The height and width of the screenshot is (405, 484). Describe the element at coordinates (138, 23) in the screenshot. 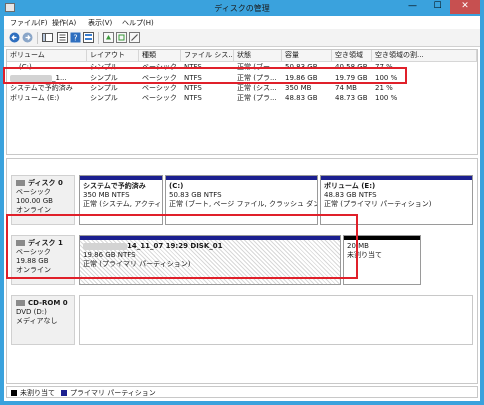

I see `menu-help: ヘルプ(H)` at that location.